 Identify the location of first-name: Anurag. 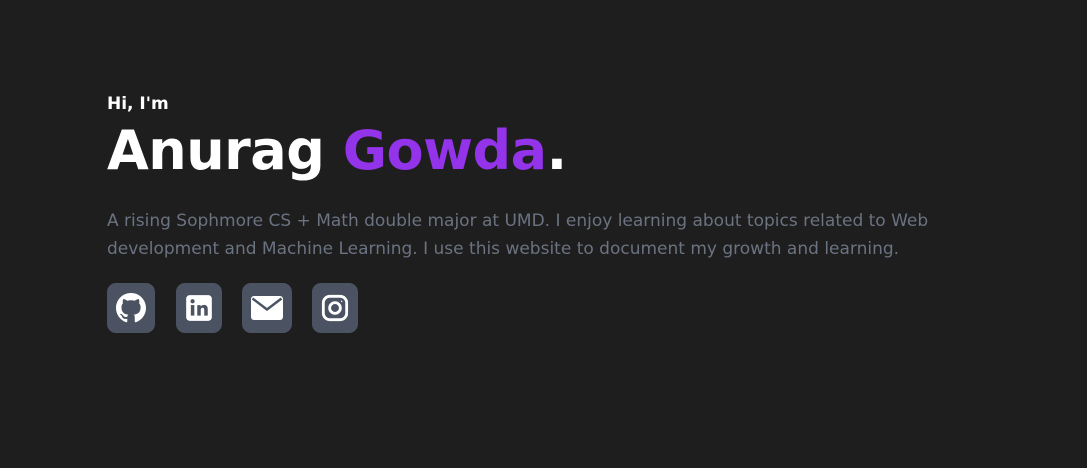
(225, 150).